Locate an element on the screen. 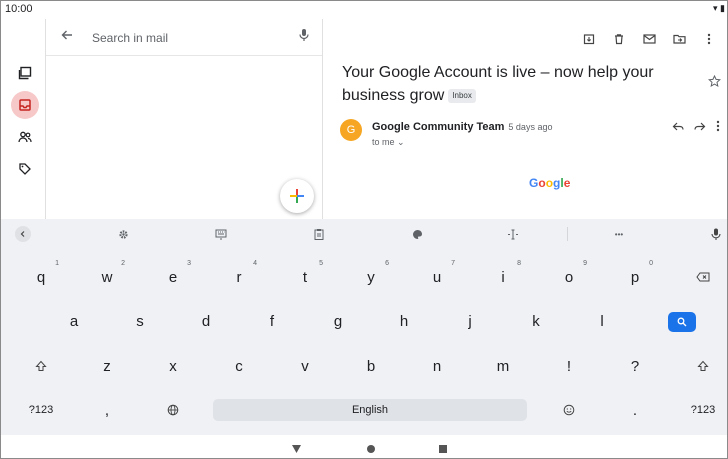 The height and width of the screenshot is (459, 728). message-more-button is located at coordinates (718, 128).